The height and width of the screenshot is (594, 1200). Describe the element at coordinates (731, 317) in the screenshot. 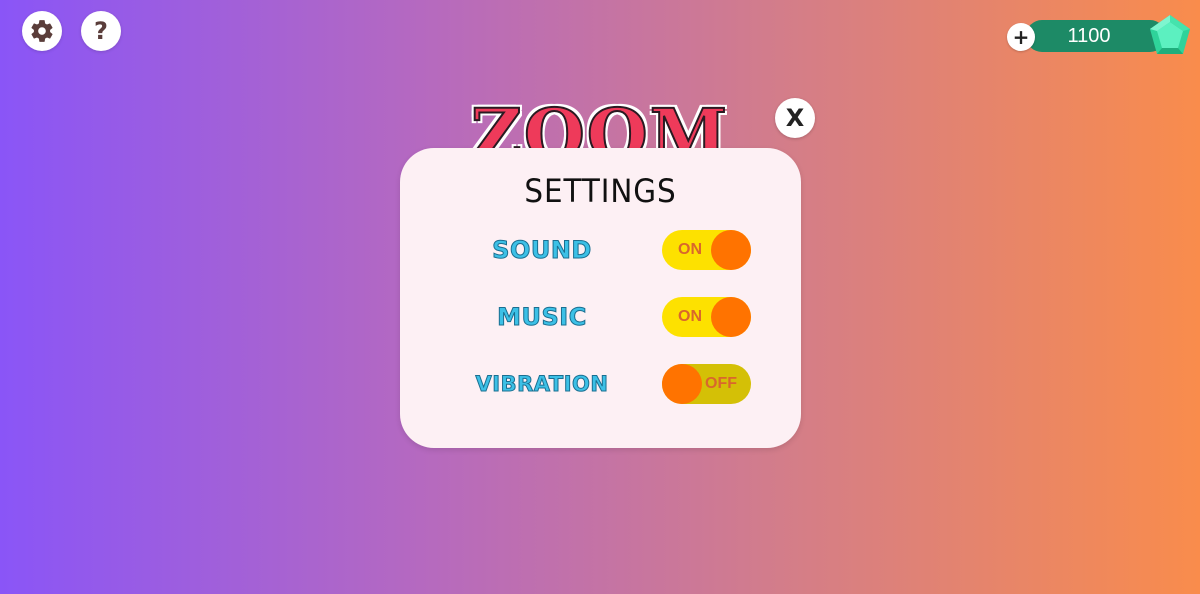

I see `music-toggle-knob` at that location.